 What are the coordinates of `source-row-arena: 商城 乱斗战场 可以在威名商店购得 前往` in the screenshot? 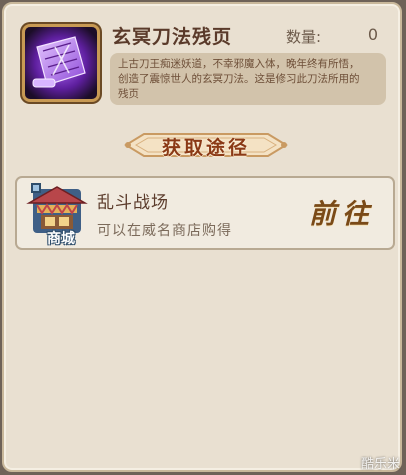 It's located at (205, 213).